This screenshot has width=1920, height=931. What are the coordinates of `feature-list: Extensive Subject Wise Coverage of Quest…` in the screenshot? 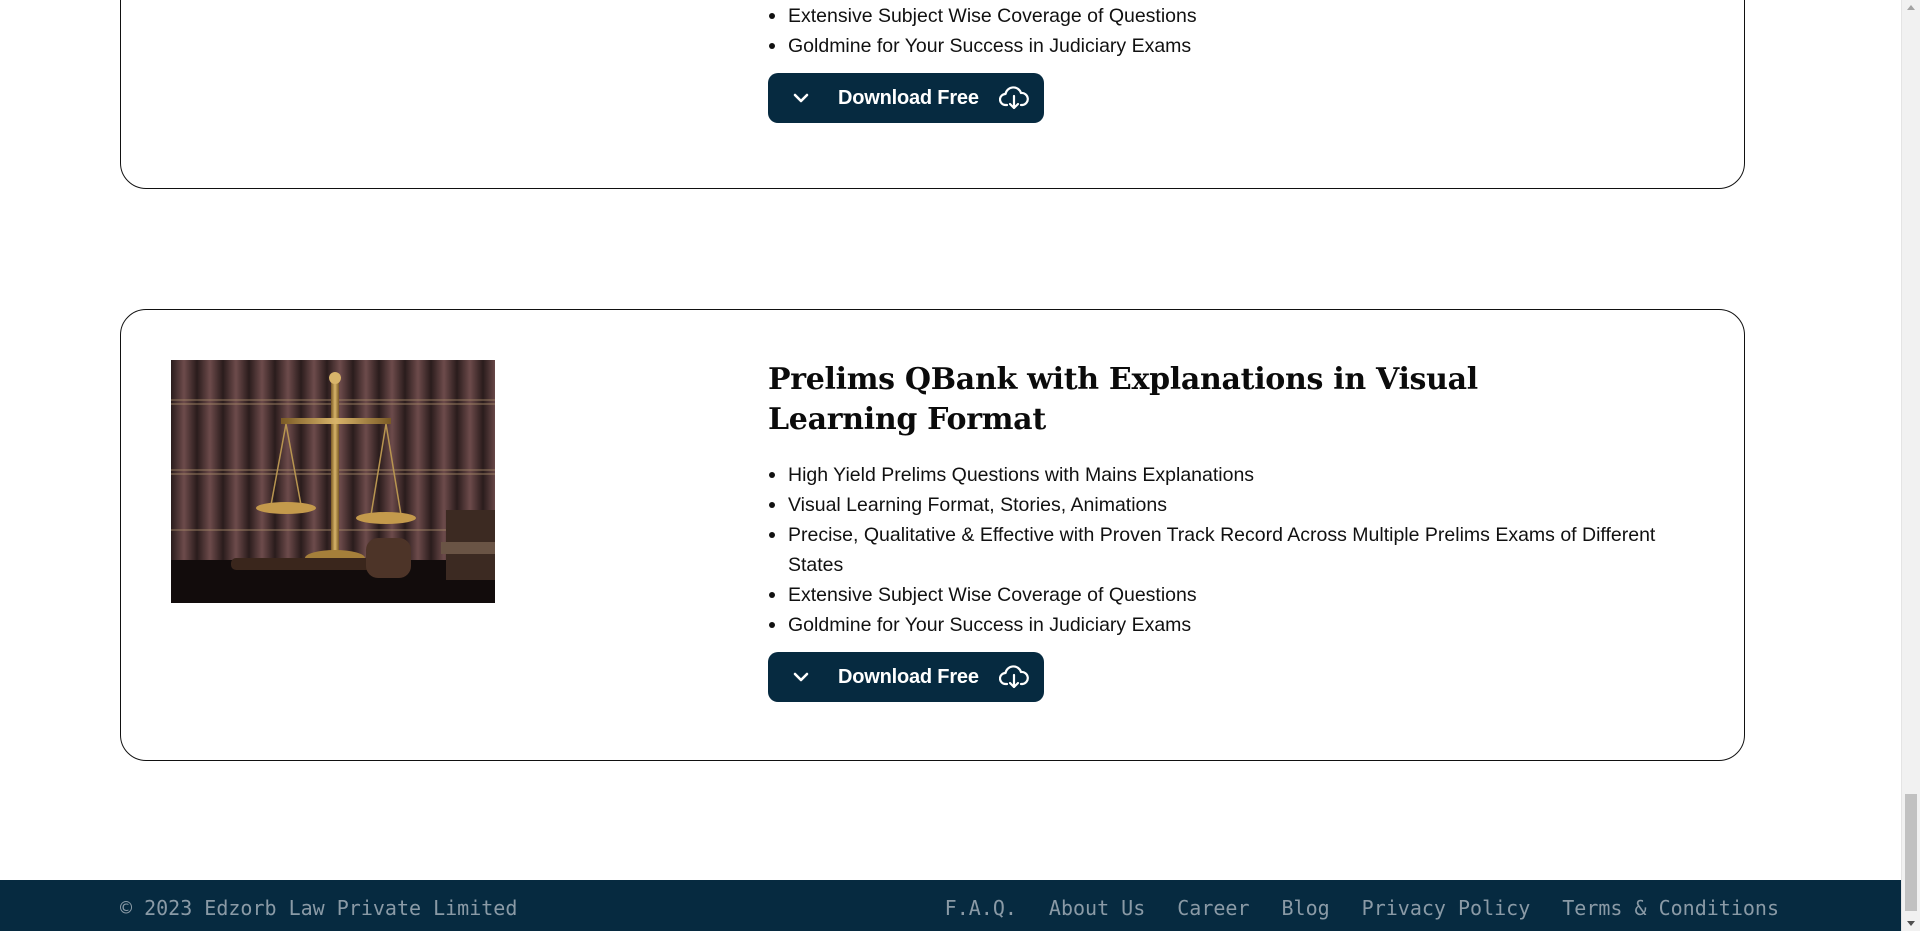 It's located at (1238, 31).